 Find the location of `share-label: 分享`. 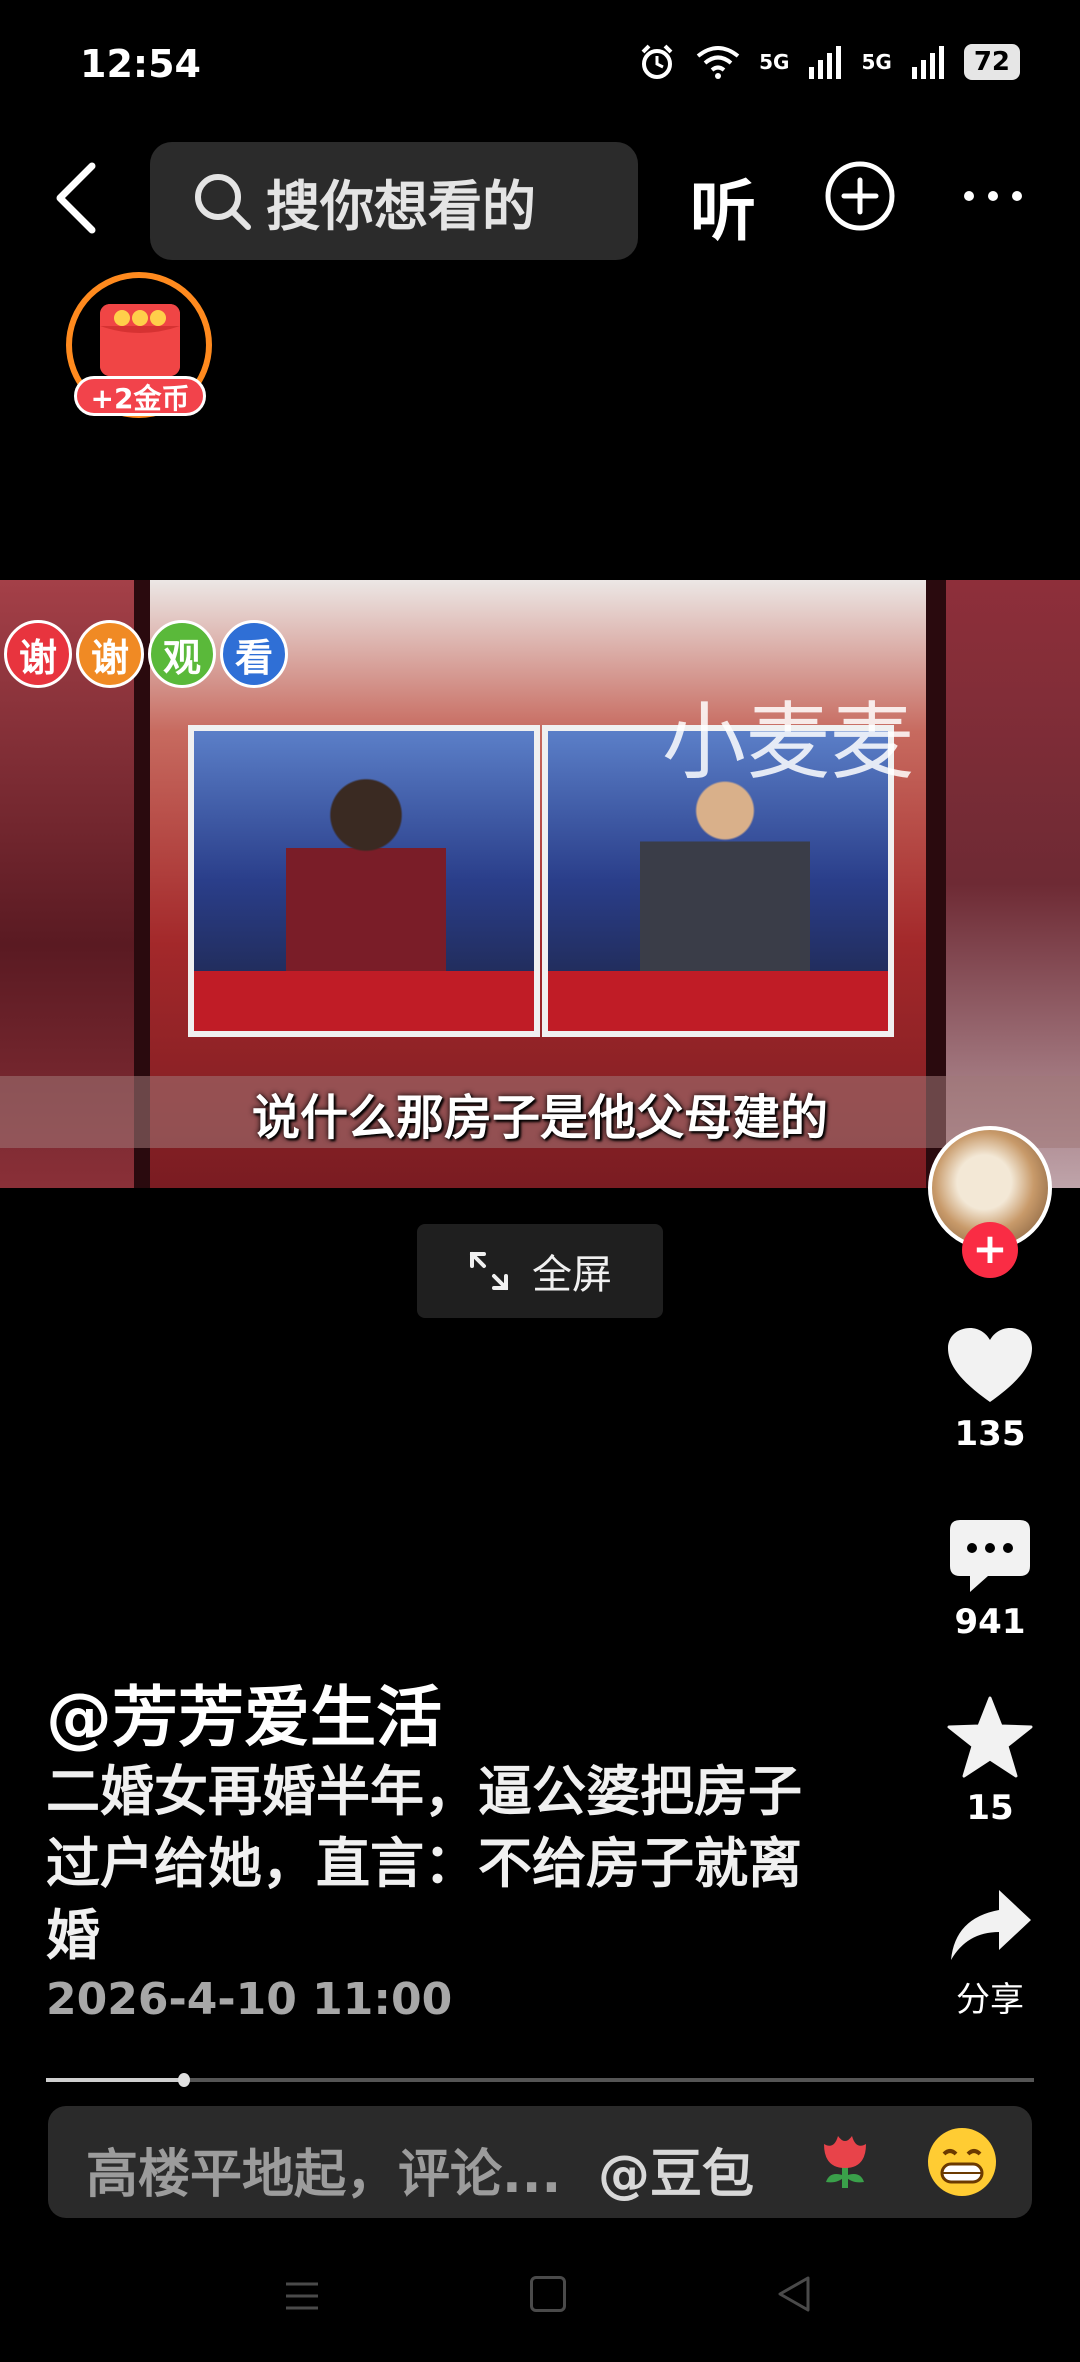

share-label: 分享 is located at coordinates (990, 2000).